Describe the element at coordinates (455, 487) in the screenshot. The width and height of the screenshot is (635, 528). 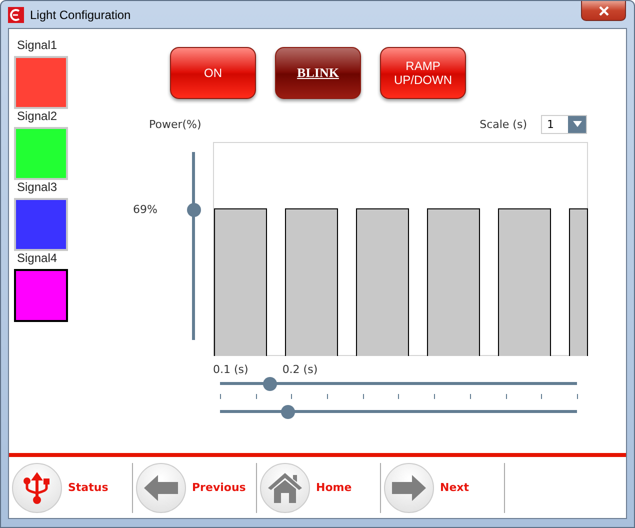
I see `nav-label: Next` at that location.